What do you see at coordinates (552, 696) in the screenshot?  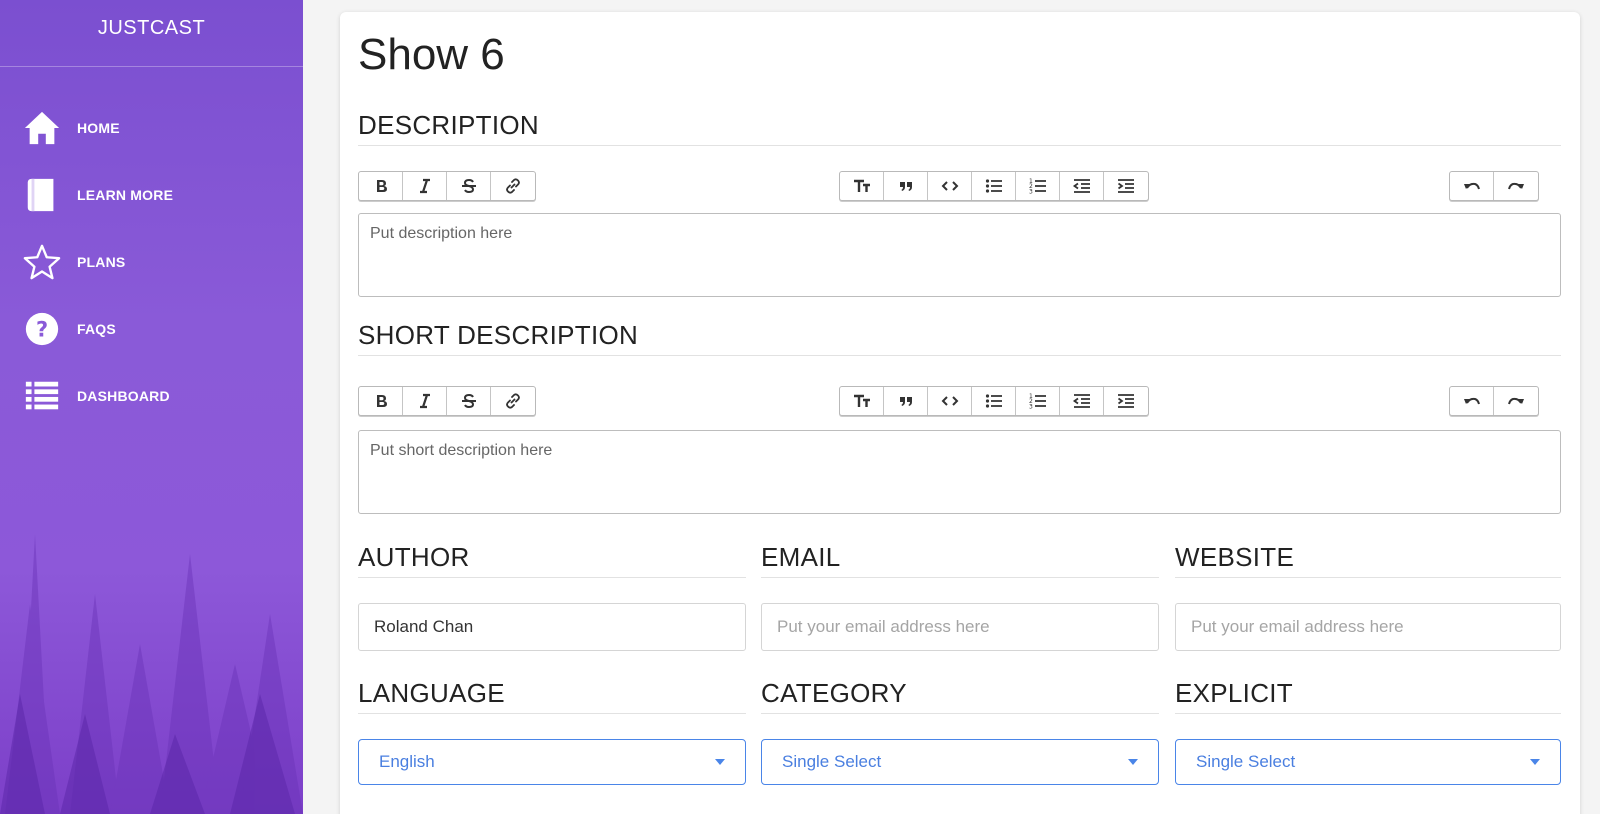 I see `language-label: LANGUAGE` at bounding box center [552, 696].